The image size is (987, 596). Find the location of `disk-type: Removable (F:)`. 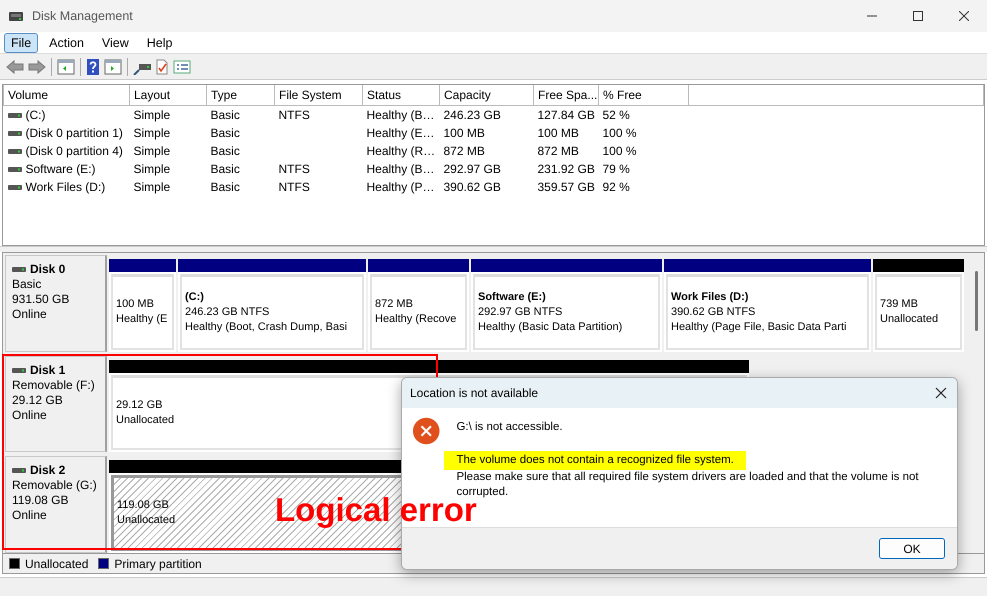

disk-type: Removable (F:) is located at coordinates (54, 385).